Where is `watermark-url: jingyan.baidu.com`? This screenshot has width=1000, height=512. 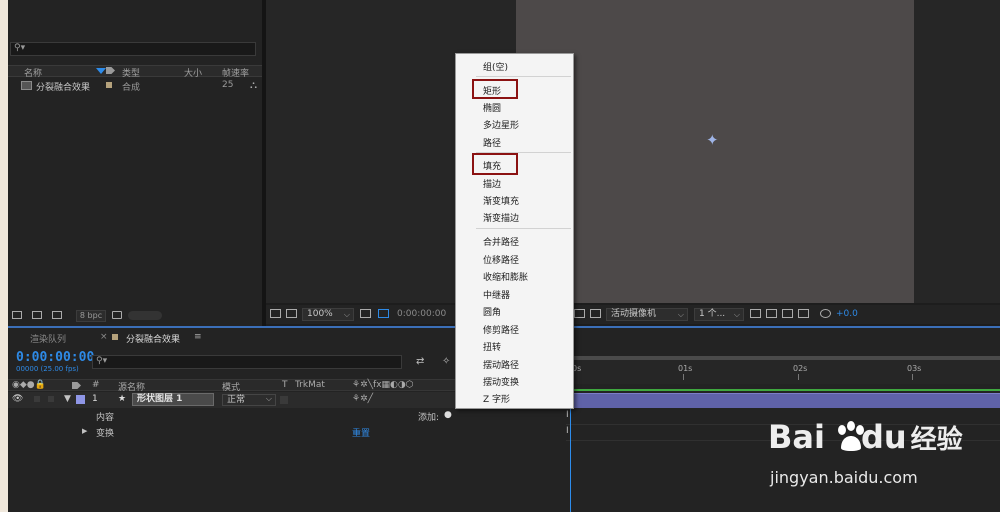
watermark-url: jingyan.baidu.com is located at coordinates (844, 477).